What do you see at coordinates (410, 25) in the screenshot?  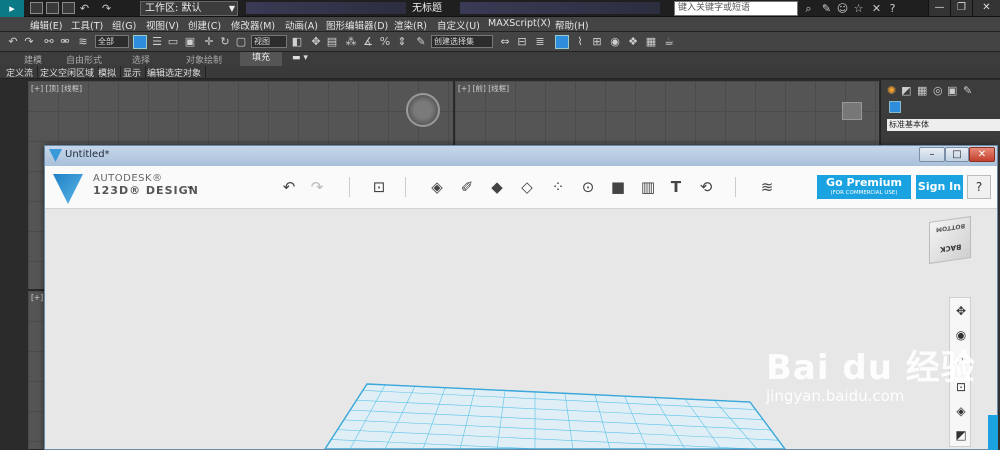 I see `menu-rendering: 渲染(R)` at bounding box center [410, 25].